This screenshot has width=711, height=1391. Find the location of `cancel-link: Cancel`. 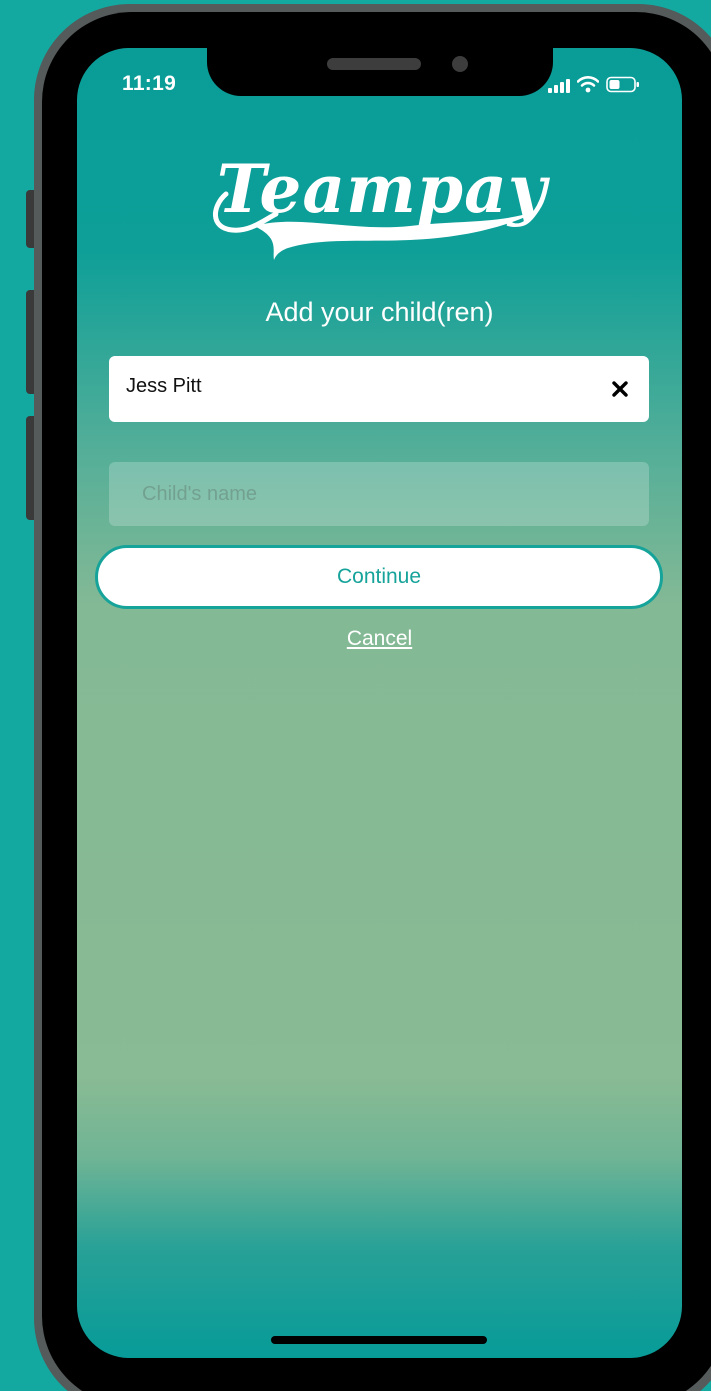

cancel-link: Cancel is located at coordinates (379, 638).